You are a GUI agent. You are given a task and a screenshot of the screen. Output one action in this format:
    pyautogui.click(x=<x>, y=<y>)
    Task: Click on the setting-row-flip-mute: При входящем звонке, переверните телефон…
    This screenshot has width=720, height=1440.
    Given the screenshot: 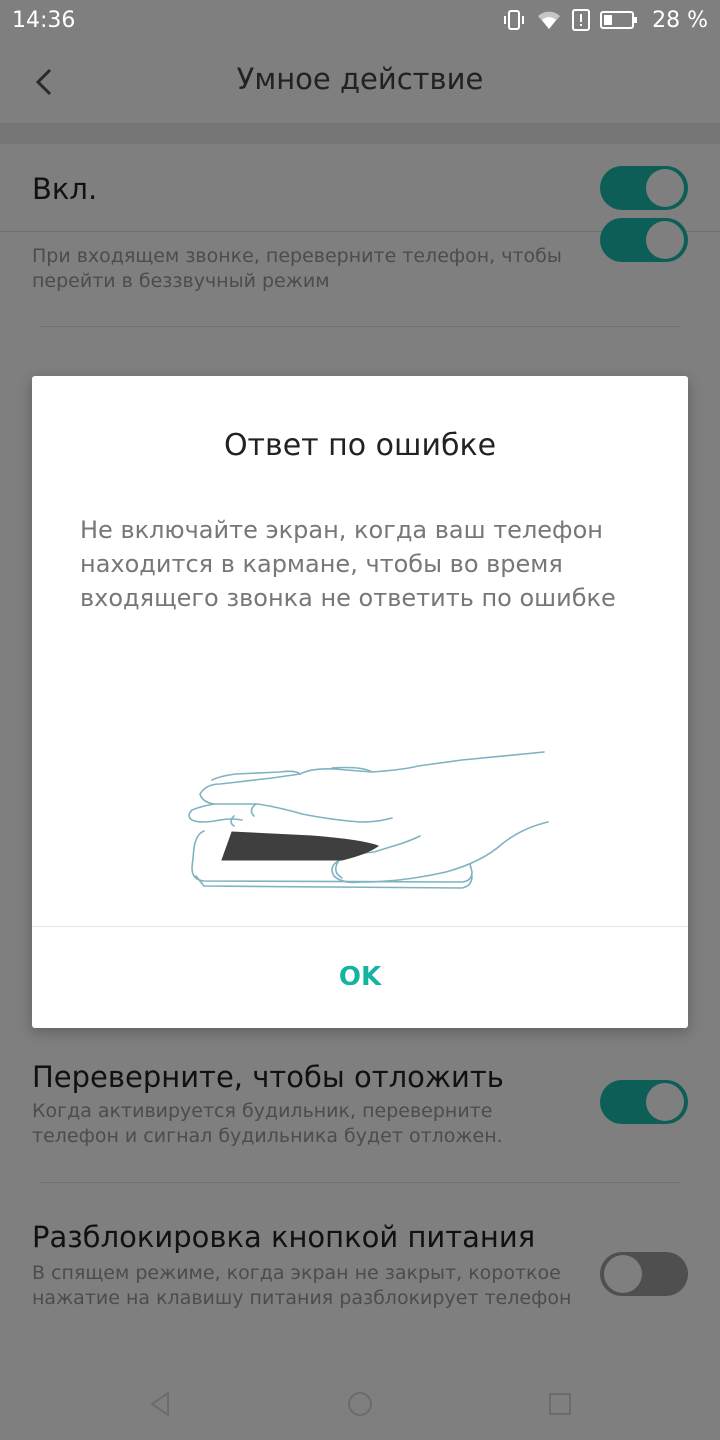 What is the action you would take?
    pyautogui.click(x=360, y=272)
    